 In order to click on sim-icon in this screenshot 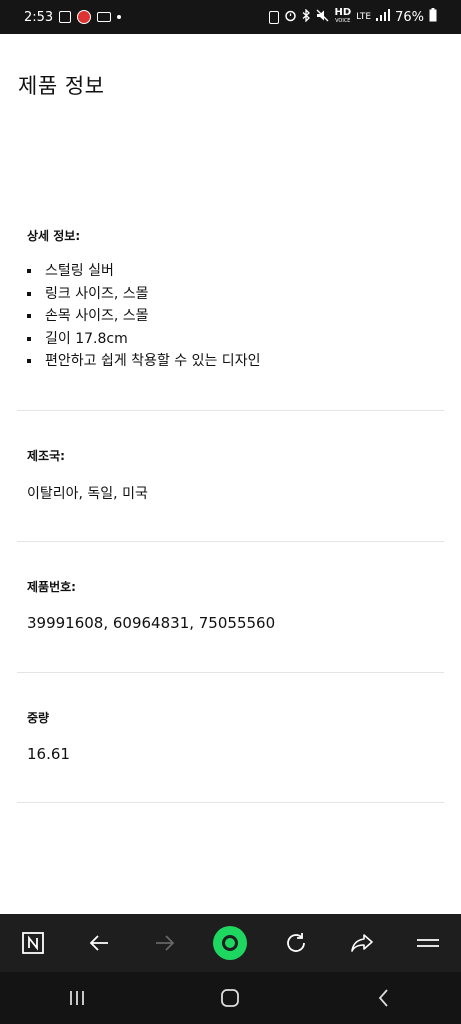, I will do `click(274, 17)`.